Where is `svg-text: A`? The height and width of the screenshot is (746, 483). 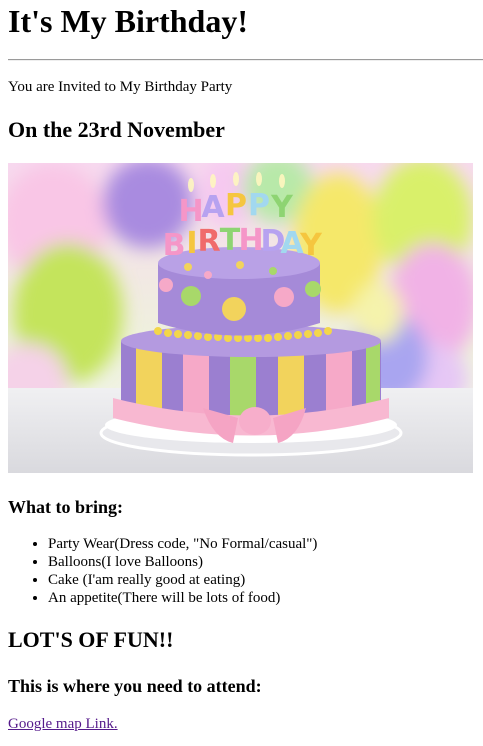 svg-text: A is located at coordinates (213, 207).